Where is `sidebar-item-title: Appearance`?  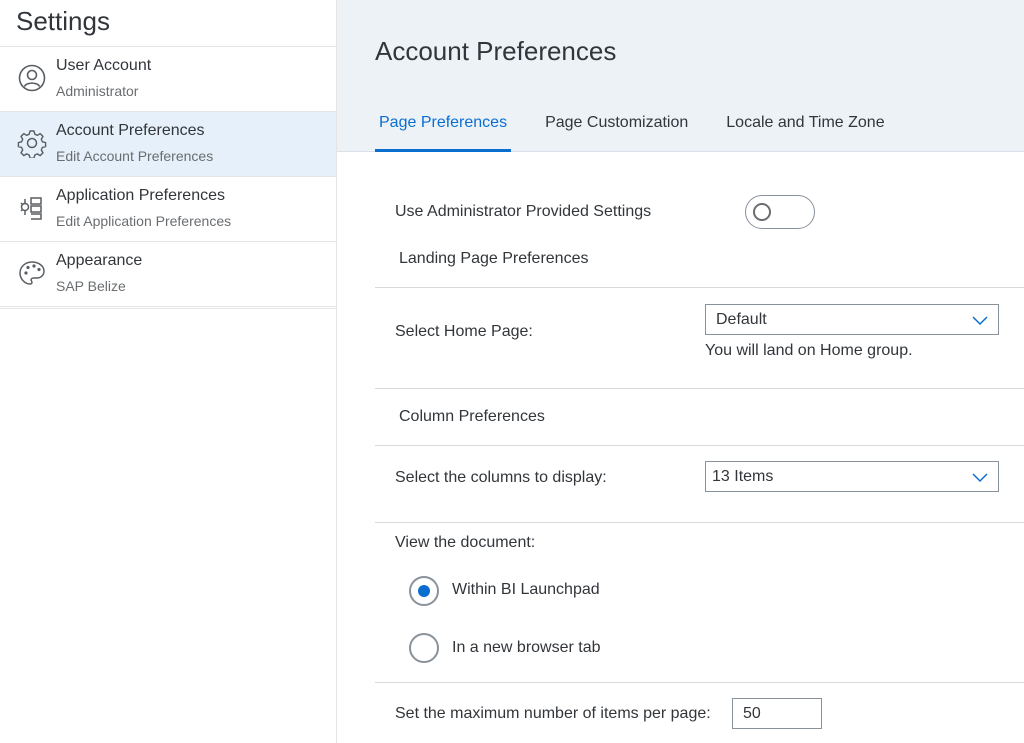 sidebar-item-title: Appearance is located at coordinates (99, 260).